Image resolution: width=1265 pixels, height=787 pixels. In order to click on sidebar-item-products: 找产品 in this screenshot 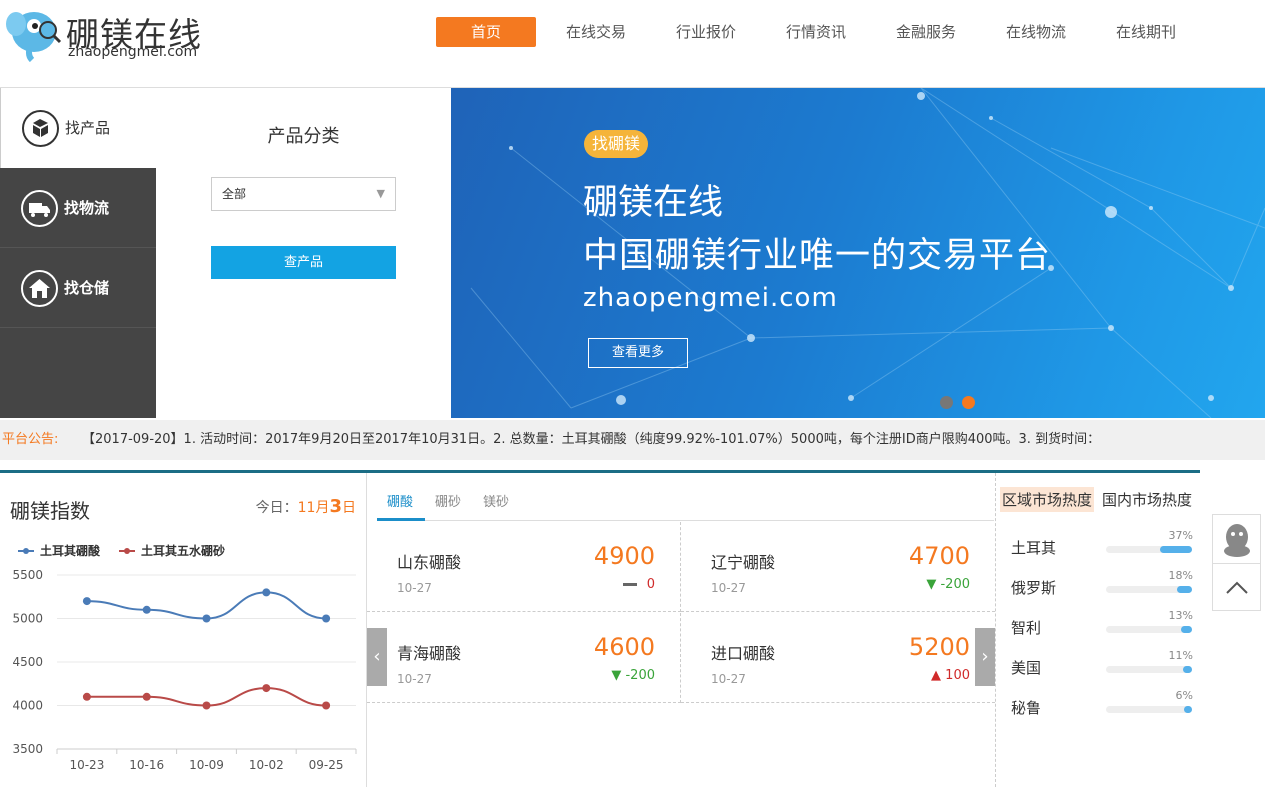, I will do `click(78, 128)`.